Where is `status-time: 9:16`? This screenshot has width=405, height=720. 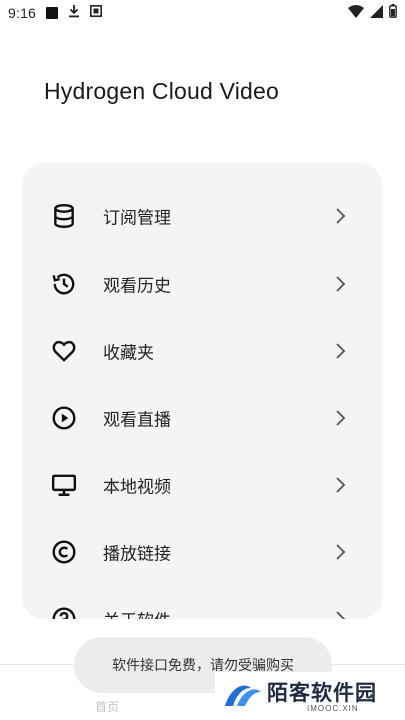 status-time: 9:16 is located at coordinates (22, 13).